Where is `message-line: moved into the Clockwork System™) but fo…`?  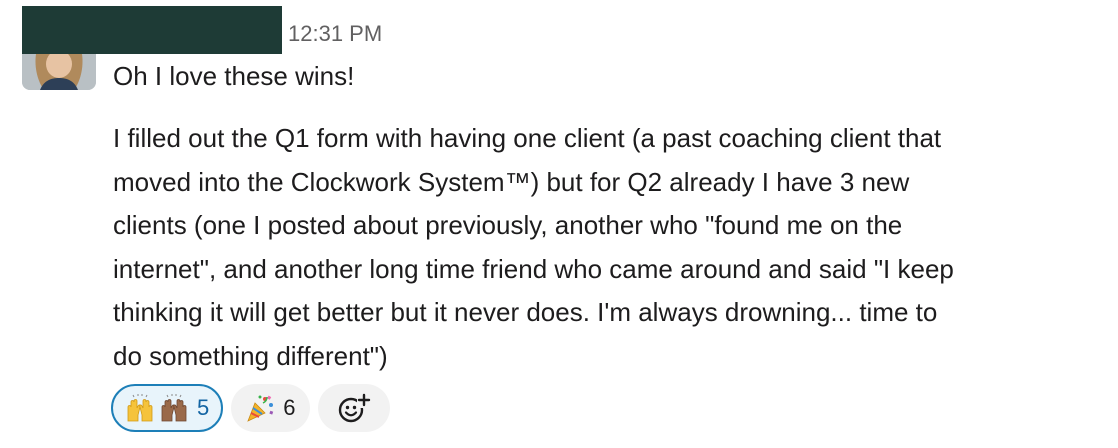 message-line: moved into the Clockwork System™) but fo… is located at coordinates (511, 181).